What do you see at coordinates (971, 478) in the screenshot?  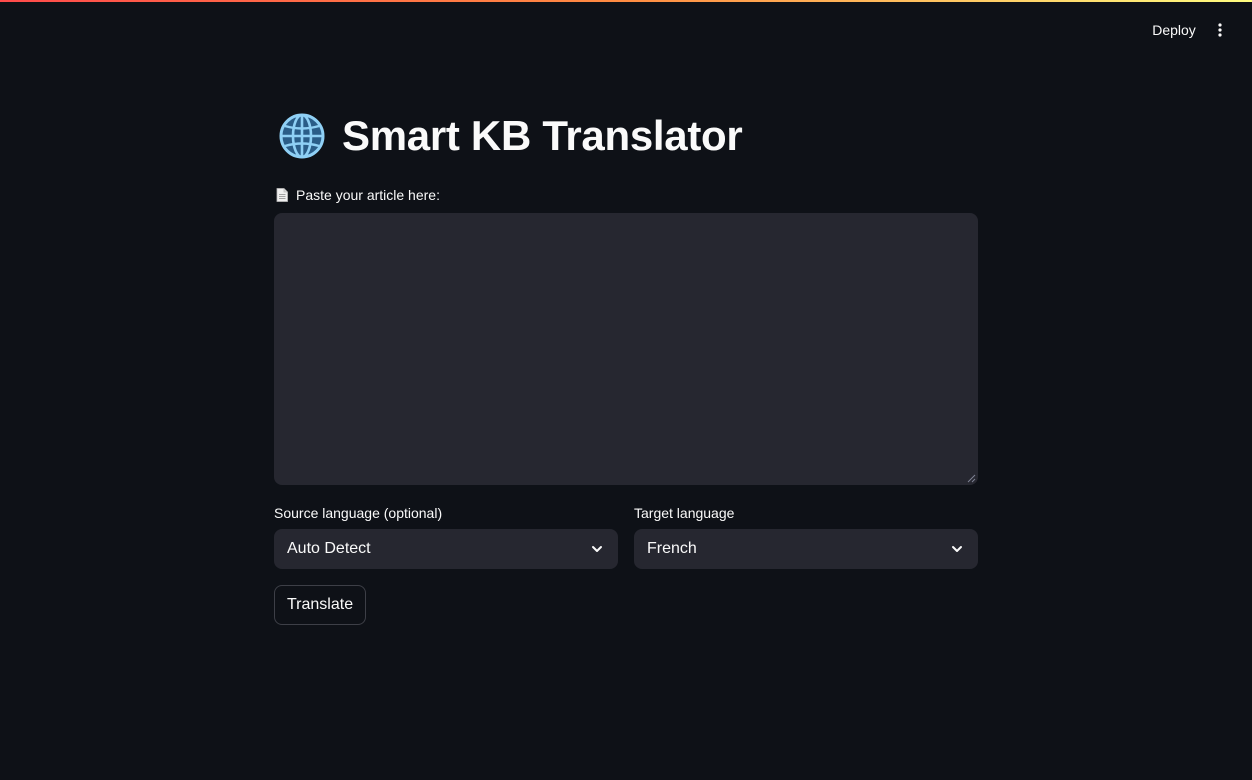 I see `resize-grip-icon` at bounding box center [971, 478].